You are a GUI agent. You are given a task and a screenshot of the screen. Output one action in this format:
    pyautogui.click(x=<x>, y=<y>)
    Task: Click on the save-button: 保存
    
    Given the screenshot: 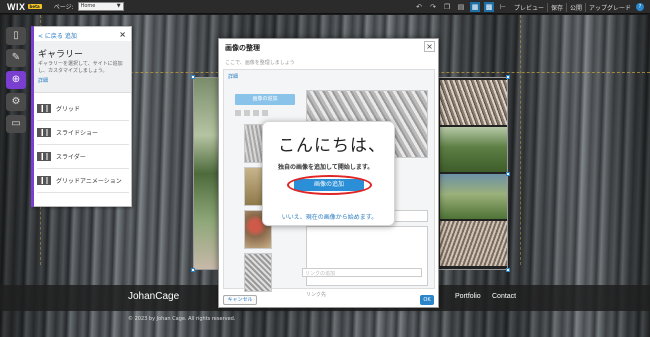 What is the action you would take?
    pyautogui.click(x=557, y=7)
    